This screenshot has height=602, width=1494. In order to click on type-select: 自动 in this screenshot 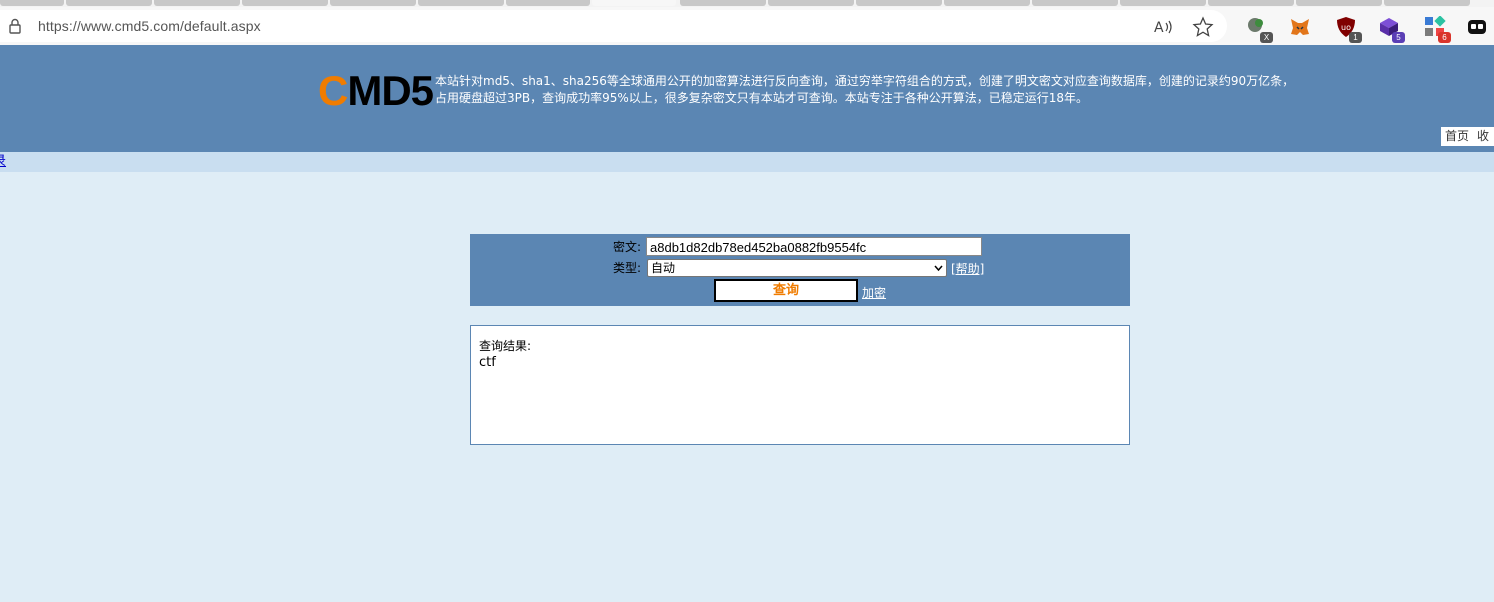, I will do `click(797, 268)`.